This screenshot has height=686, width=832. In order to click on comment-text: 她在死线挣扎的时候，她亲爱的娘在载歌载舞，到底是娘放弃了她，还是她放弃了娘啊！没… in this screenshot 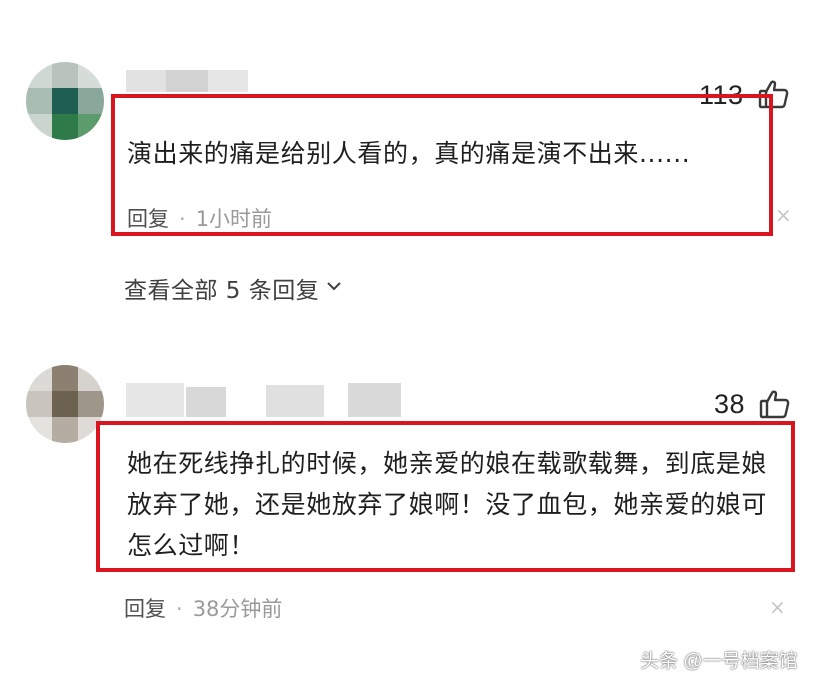, I will do `click(447, 504)`.